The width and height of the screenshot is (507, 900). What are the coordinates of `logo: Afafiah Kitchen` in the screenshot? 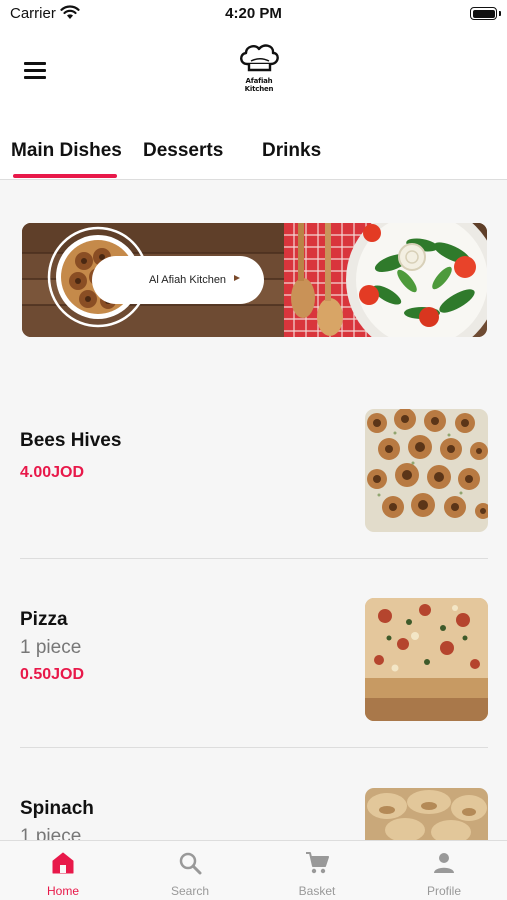 It's located at (259, 67).